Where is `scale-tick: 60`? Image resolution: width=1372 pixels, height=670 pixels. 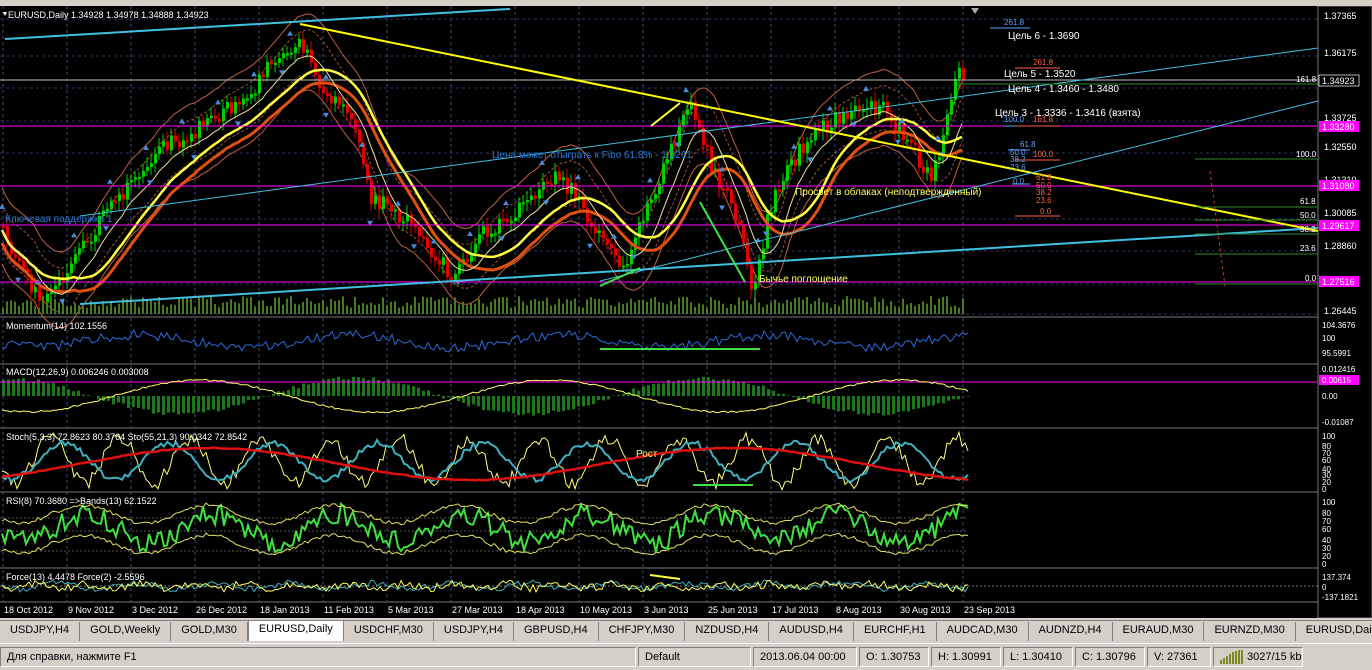
scale-tick: 60 is located at coordinates (1326, 460).